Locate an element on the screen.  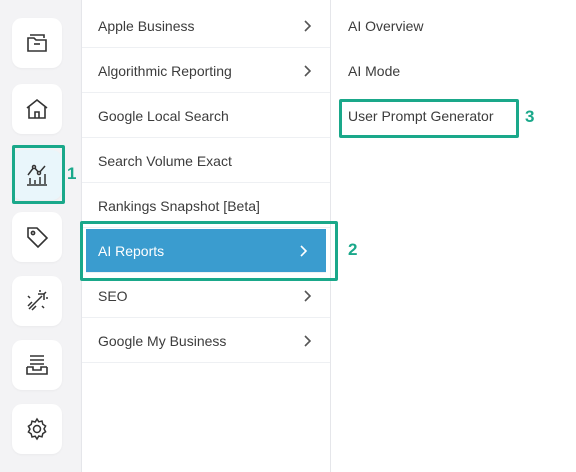
step-number-3: 3 is located at coordinates (530, 116).